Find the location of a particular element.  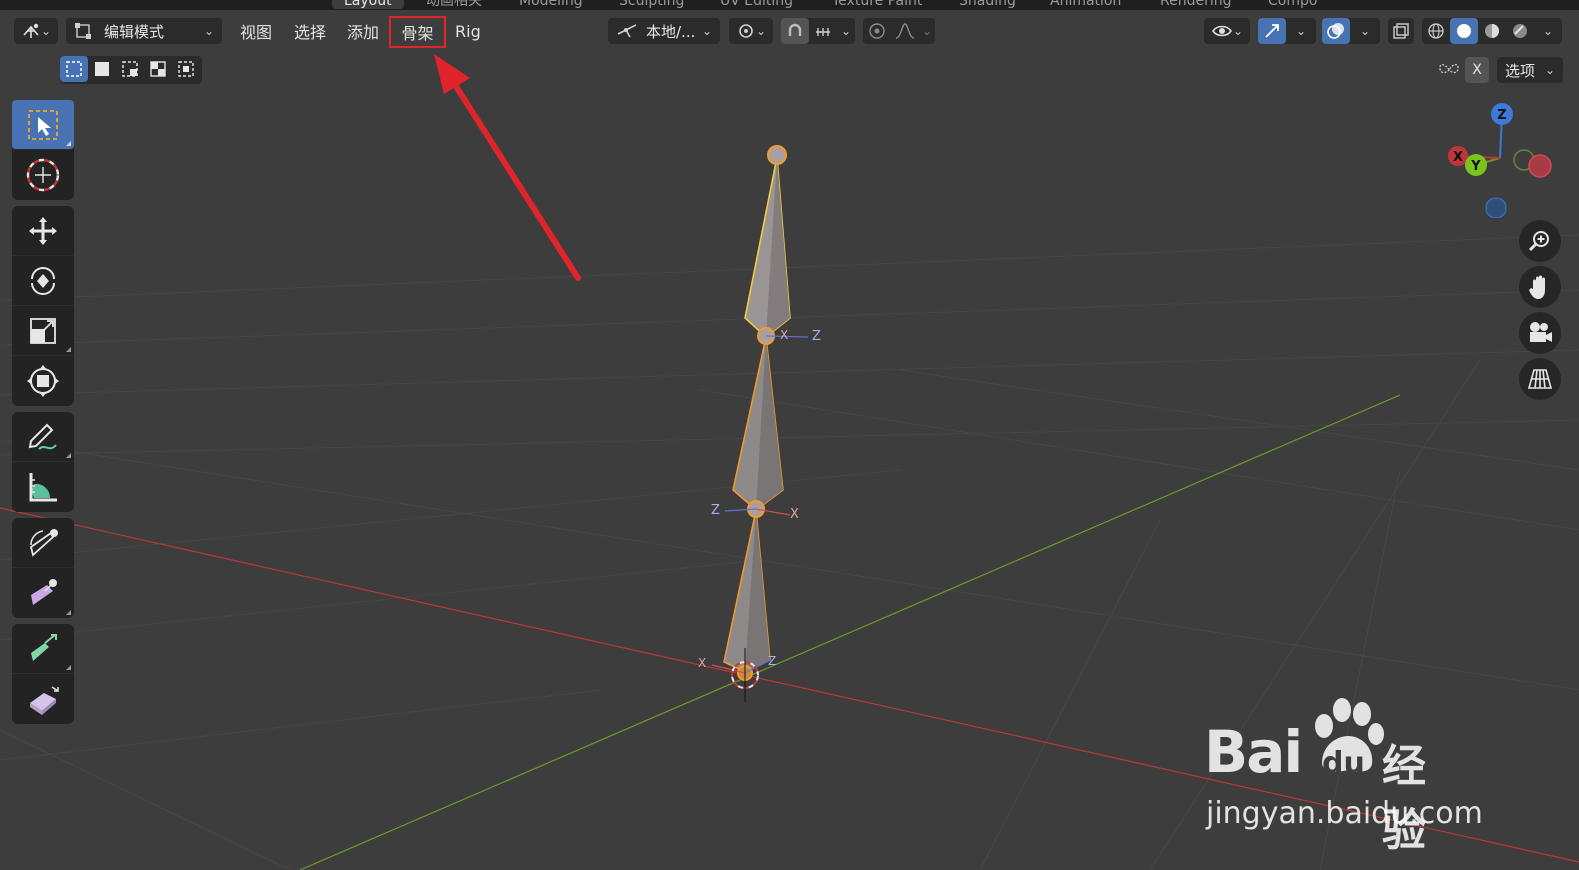

falloff-dropdown is located at coordinates (905, 31).